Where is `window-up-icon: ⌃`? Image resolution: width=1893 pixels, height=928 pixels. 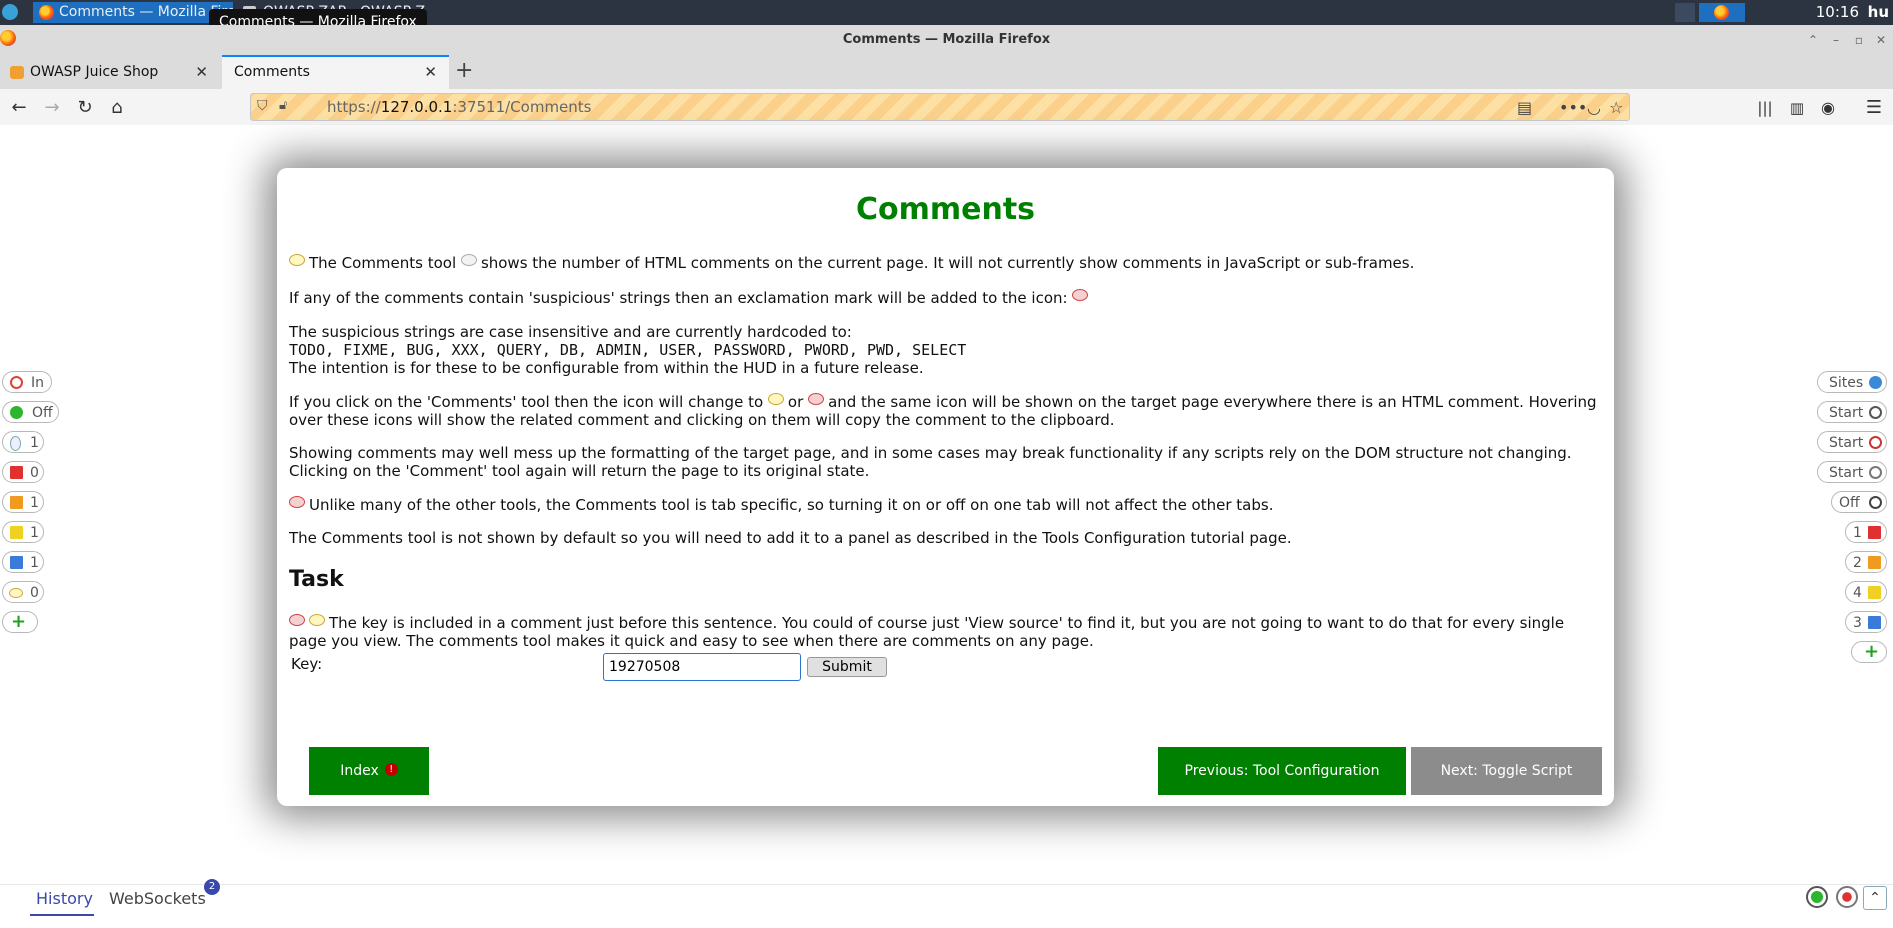 window-up-icon: ⌃ is located at coordinates (1813, 40).